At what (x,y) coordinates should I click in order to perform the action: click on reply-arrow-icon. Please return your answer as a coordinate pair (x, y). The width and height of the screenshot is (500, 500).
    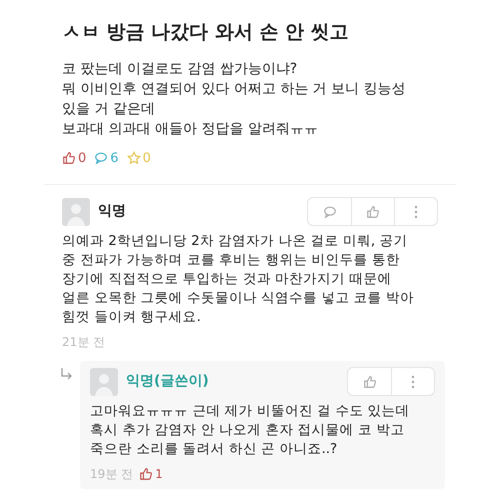
    Looking at the image, I should click on (67, 374).